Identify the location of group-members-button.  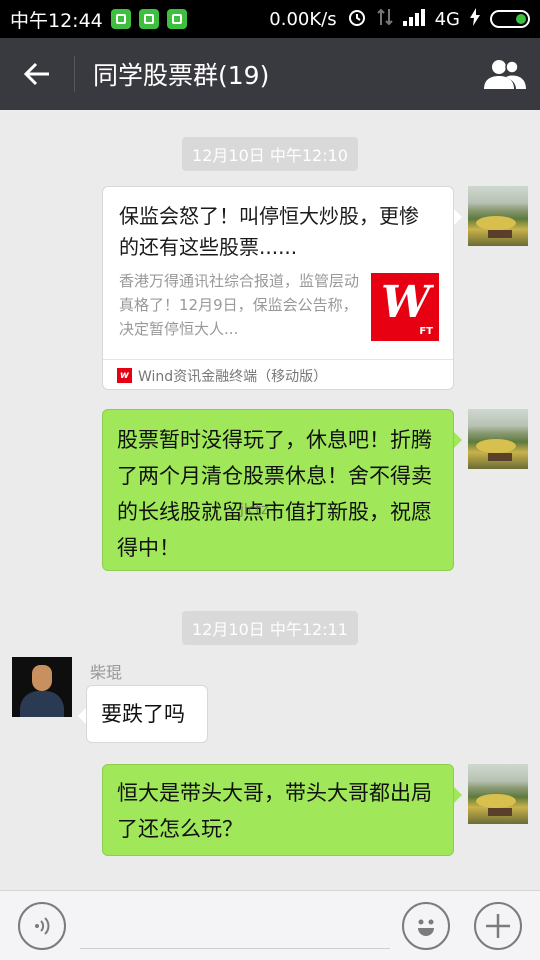
(505, 74).